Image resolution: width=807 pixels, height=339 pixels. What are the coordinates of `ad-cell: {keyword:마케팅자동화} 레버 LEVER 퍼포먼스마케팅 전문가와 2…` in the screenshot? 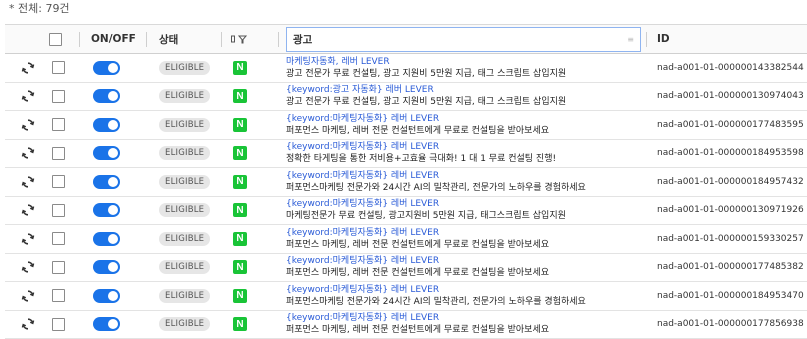 It's located at (463, 296).